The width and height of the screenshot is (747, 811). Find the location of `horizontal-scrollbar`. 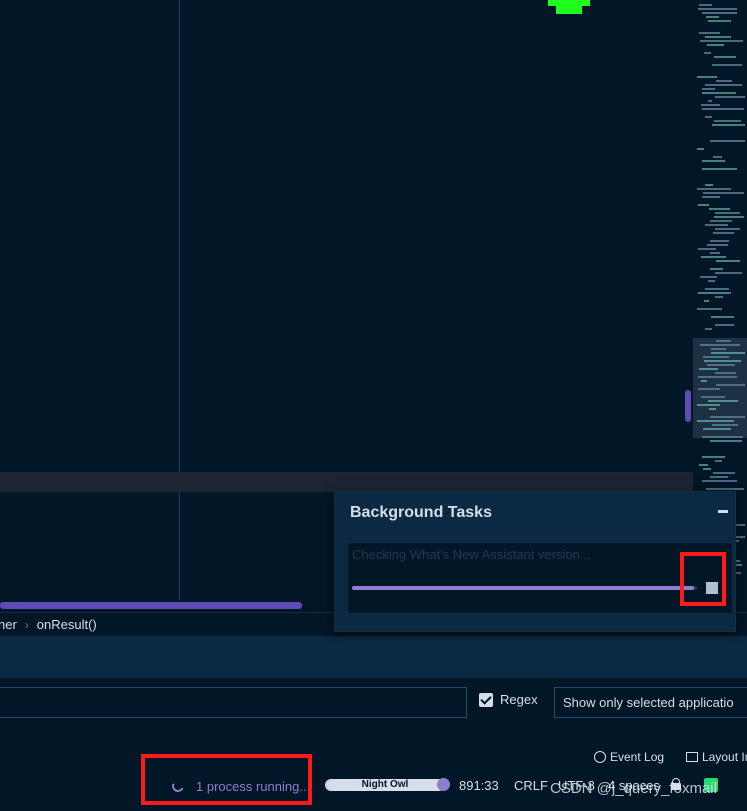

horizontal-scrollbar is located at coordinates (151, 605).